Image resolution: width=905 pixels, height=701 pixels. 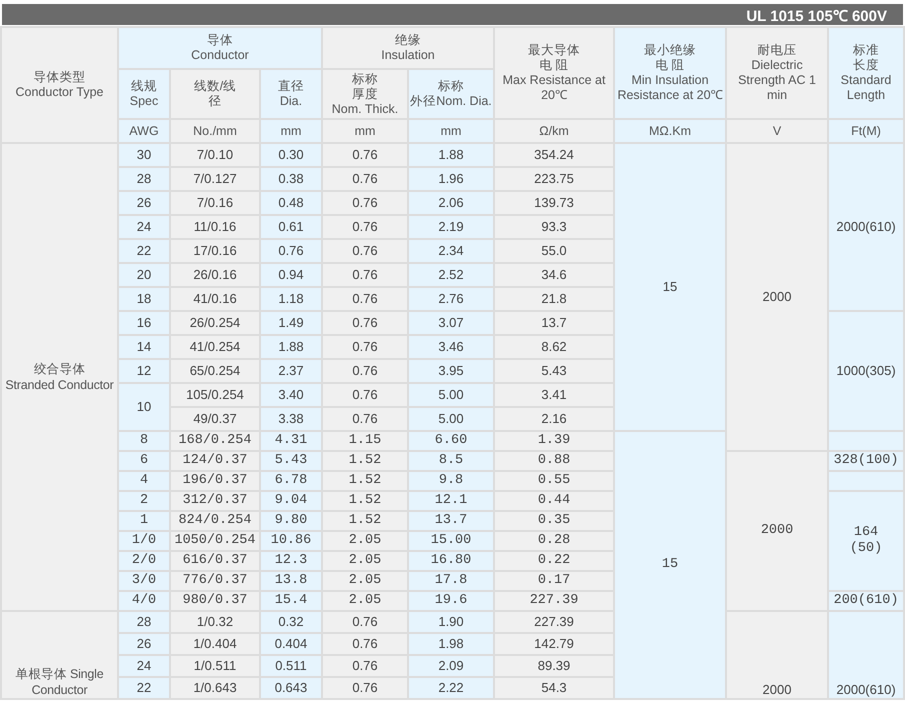 What do you see at coordinates (777, 50) in the screenshot?
I see `header-label: 耐电压` at bounding box center [777, 50].